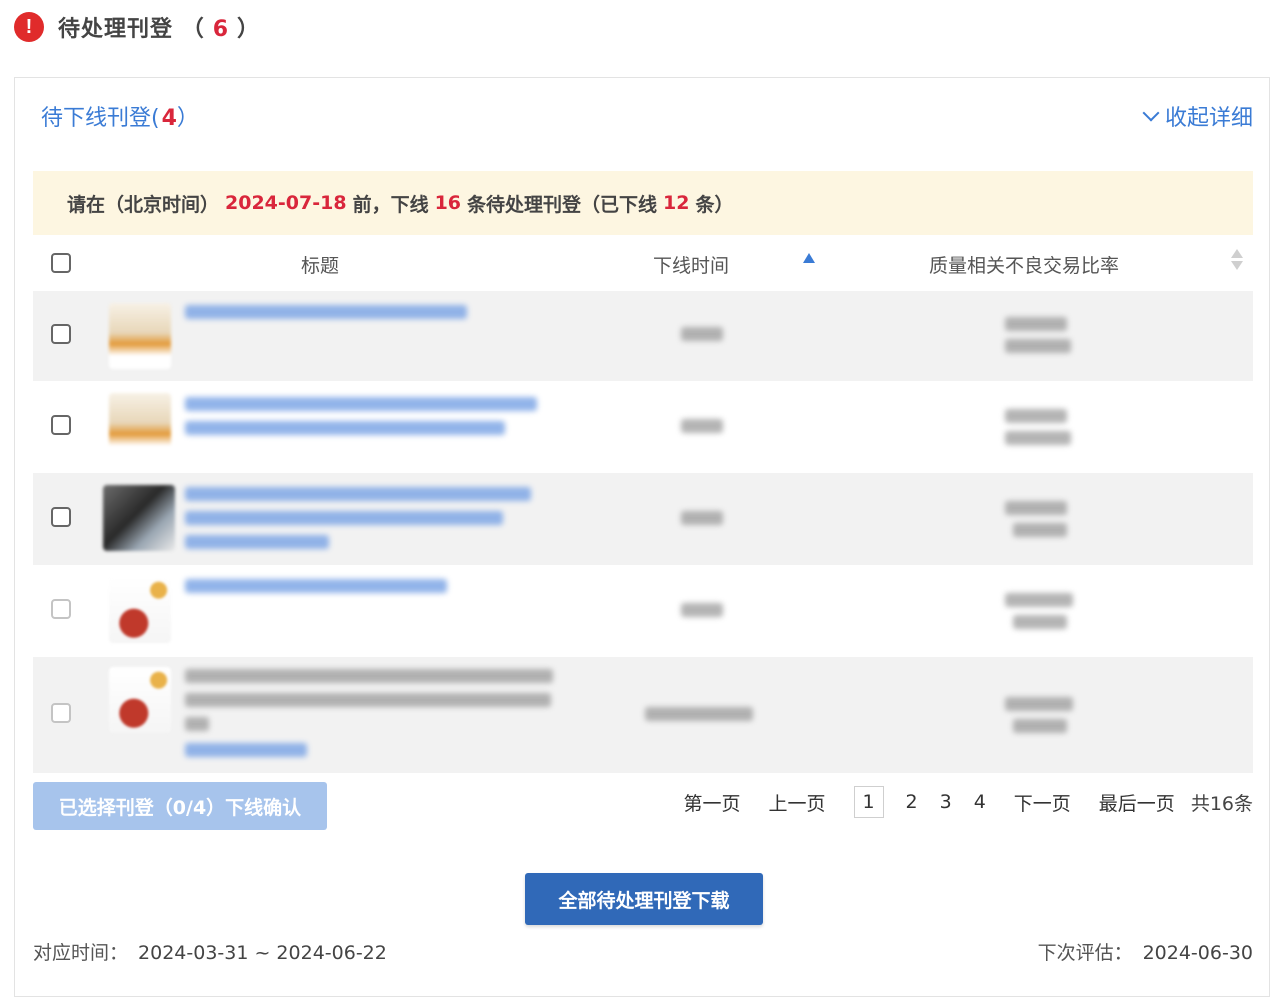  Describe the element at coordinates (968, 802) in the screenshot. I see `pagination: 第一页 上一页 1 2 3 4 下一页 最后一页 共16条` at that location.